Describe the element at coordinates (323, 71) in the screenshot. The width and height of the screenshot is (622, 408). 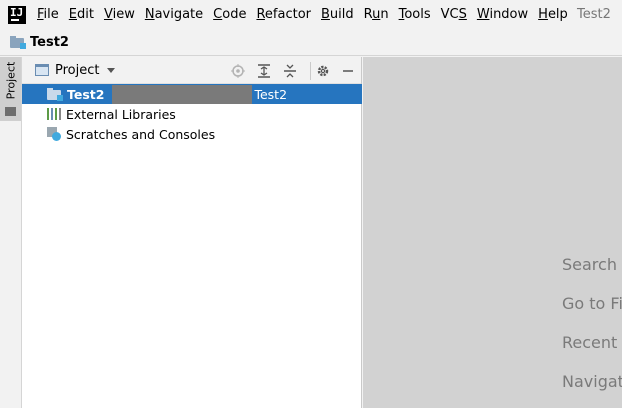
I see `gear-icon` at that location.